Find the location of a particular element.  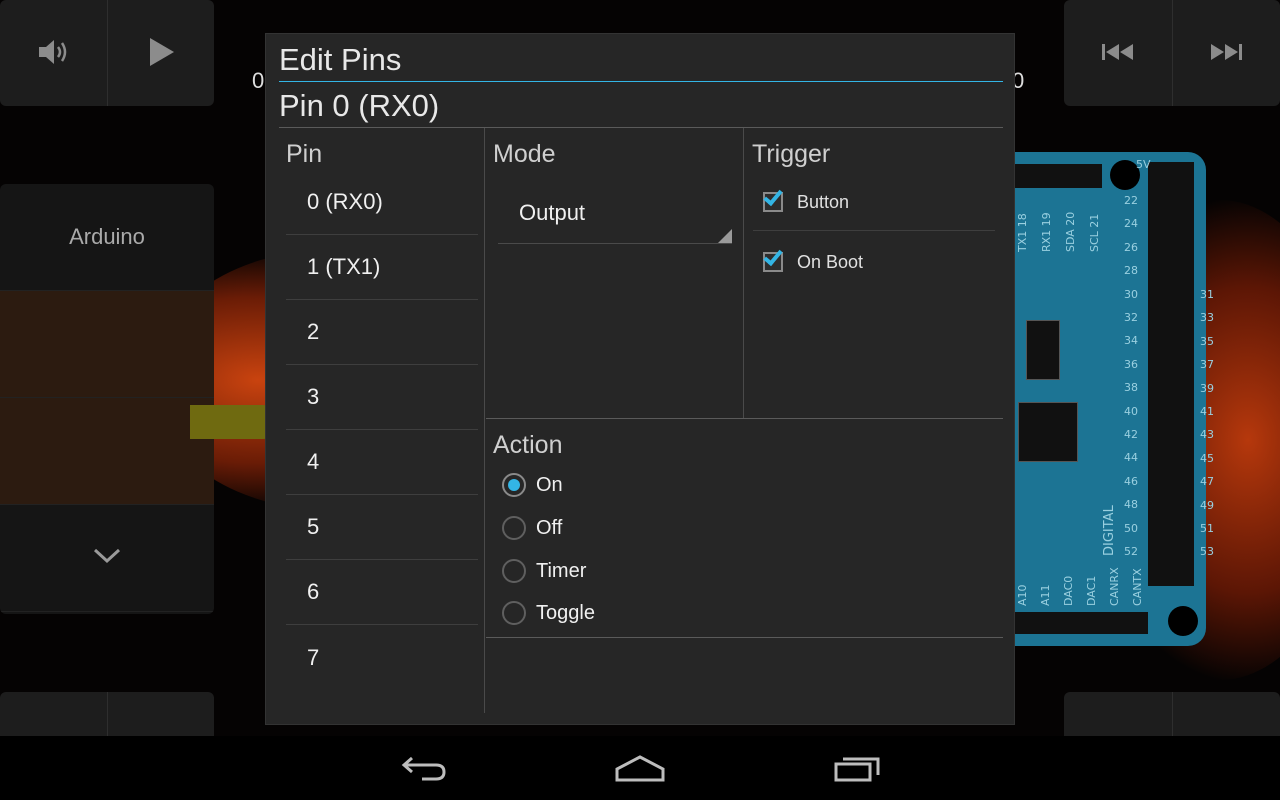

trigger-checkbox-on-boot: On Boot is located at coordinates (870, 262).